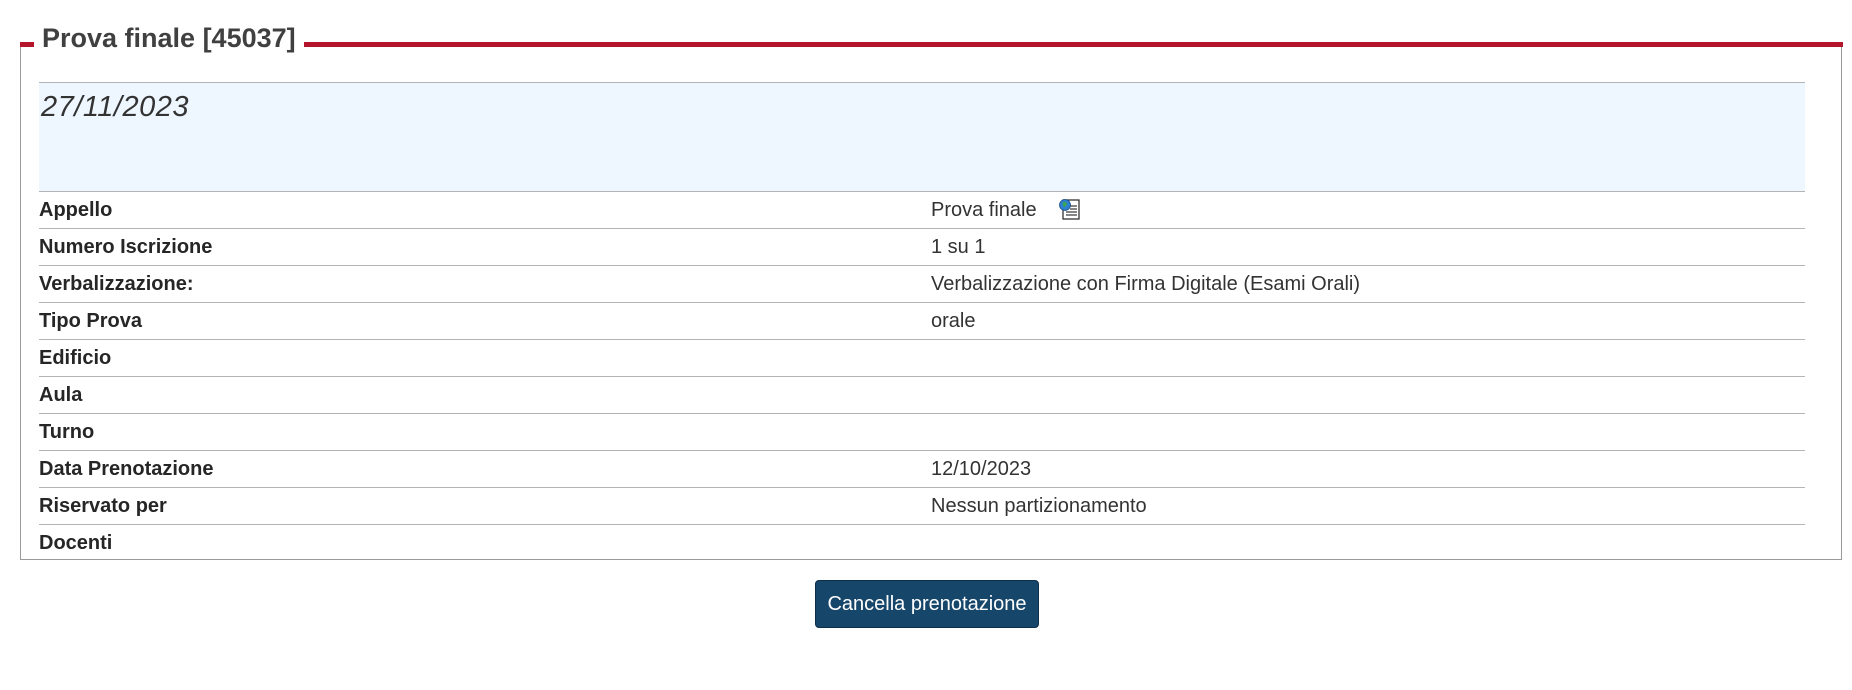 The width and height of the screenshot is (1852, 690). Describe the element at coordinates (958, 247) in the screenshot. I see `detail-value: 1 su 1` at that location.